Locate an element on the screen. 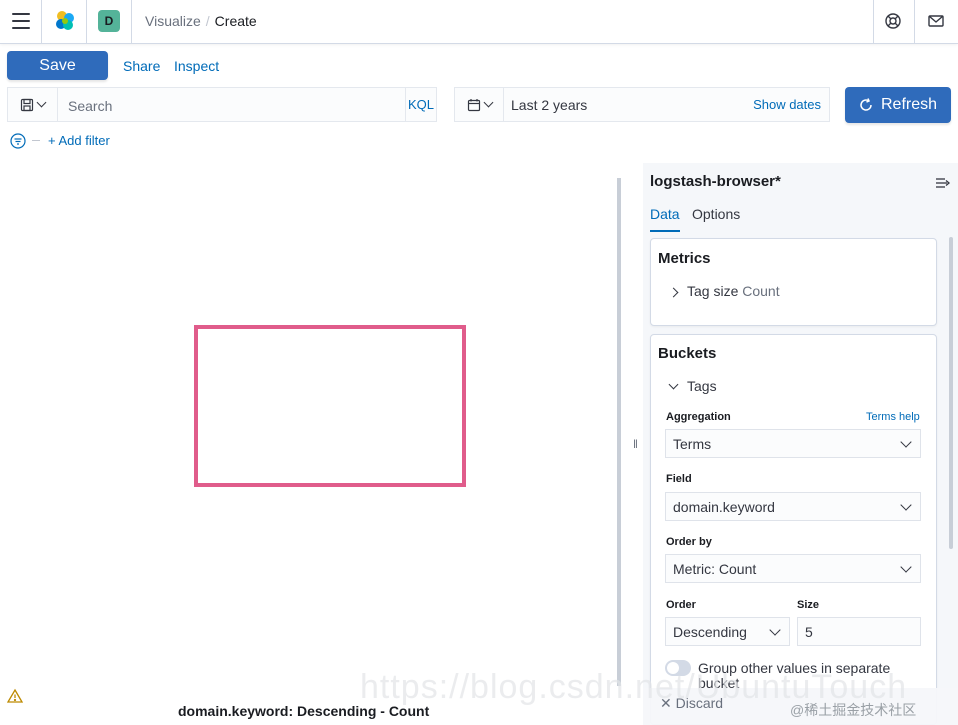  space-avatar: D is located at coordinates (109, 21).